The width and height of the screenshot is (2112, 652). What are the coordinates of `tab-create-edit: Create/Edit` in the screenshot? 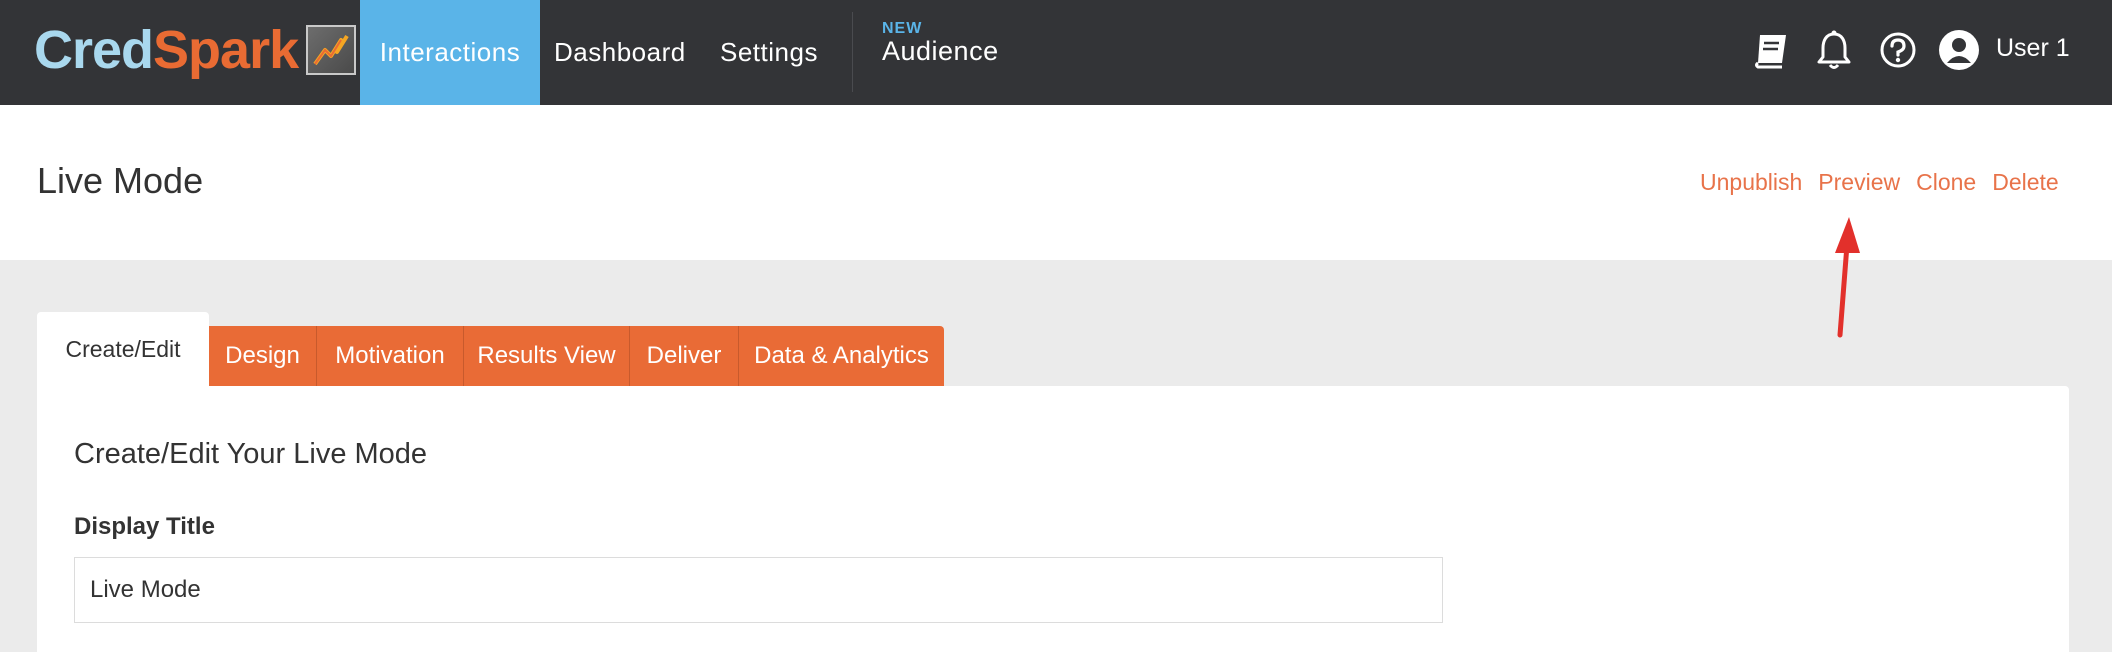 It's located at (123, 349).